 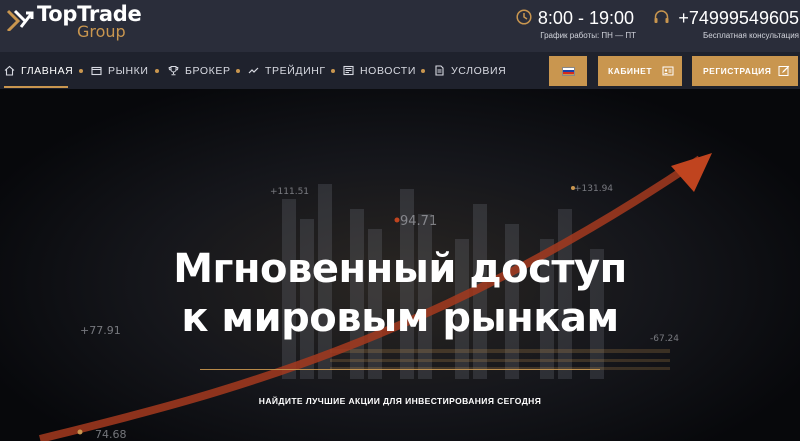 I want to click on nav-item-conditions: УСЛОВИЯ, so click(x=470, y=70).